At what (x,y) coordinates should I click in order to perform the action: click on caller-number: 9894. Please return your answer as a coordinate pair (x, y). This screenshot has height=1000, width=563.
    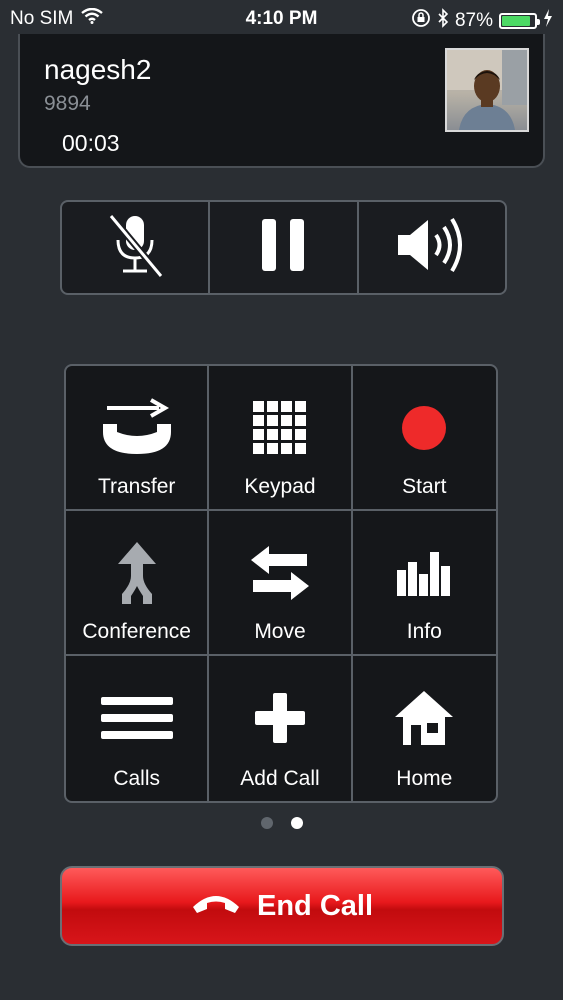
    Looking at the image, I should click on (67, 103).